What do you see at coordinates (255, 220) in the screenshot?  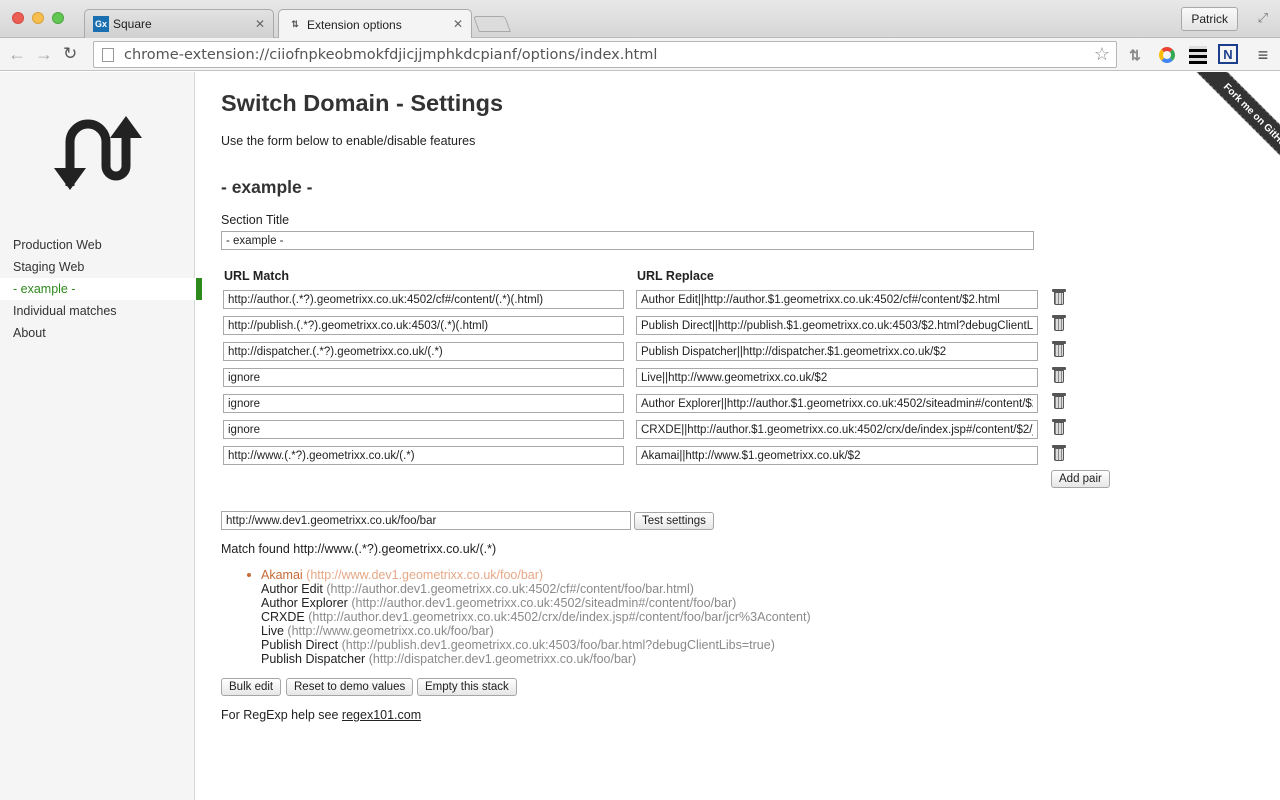 I see `section-title-label: Section Title` at bounding box center [255, 220].